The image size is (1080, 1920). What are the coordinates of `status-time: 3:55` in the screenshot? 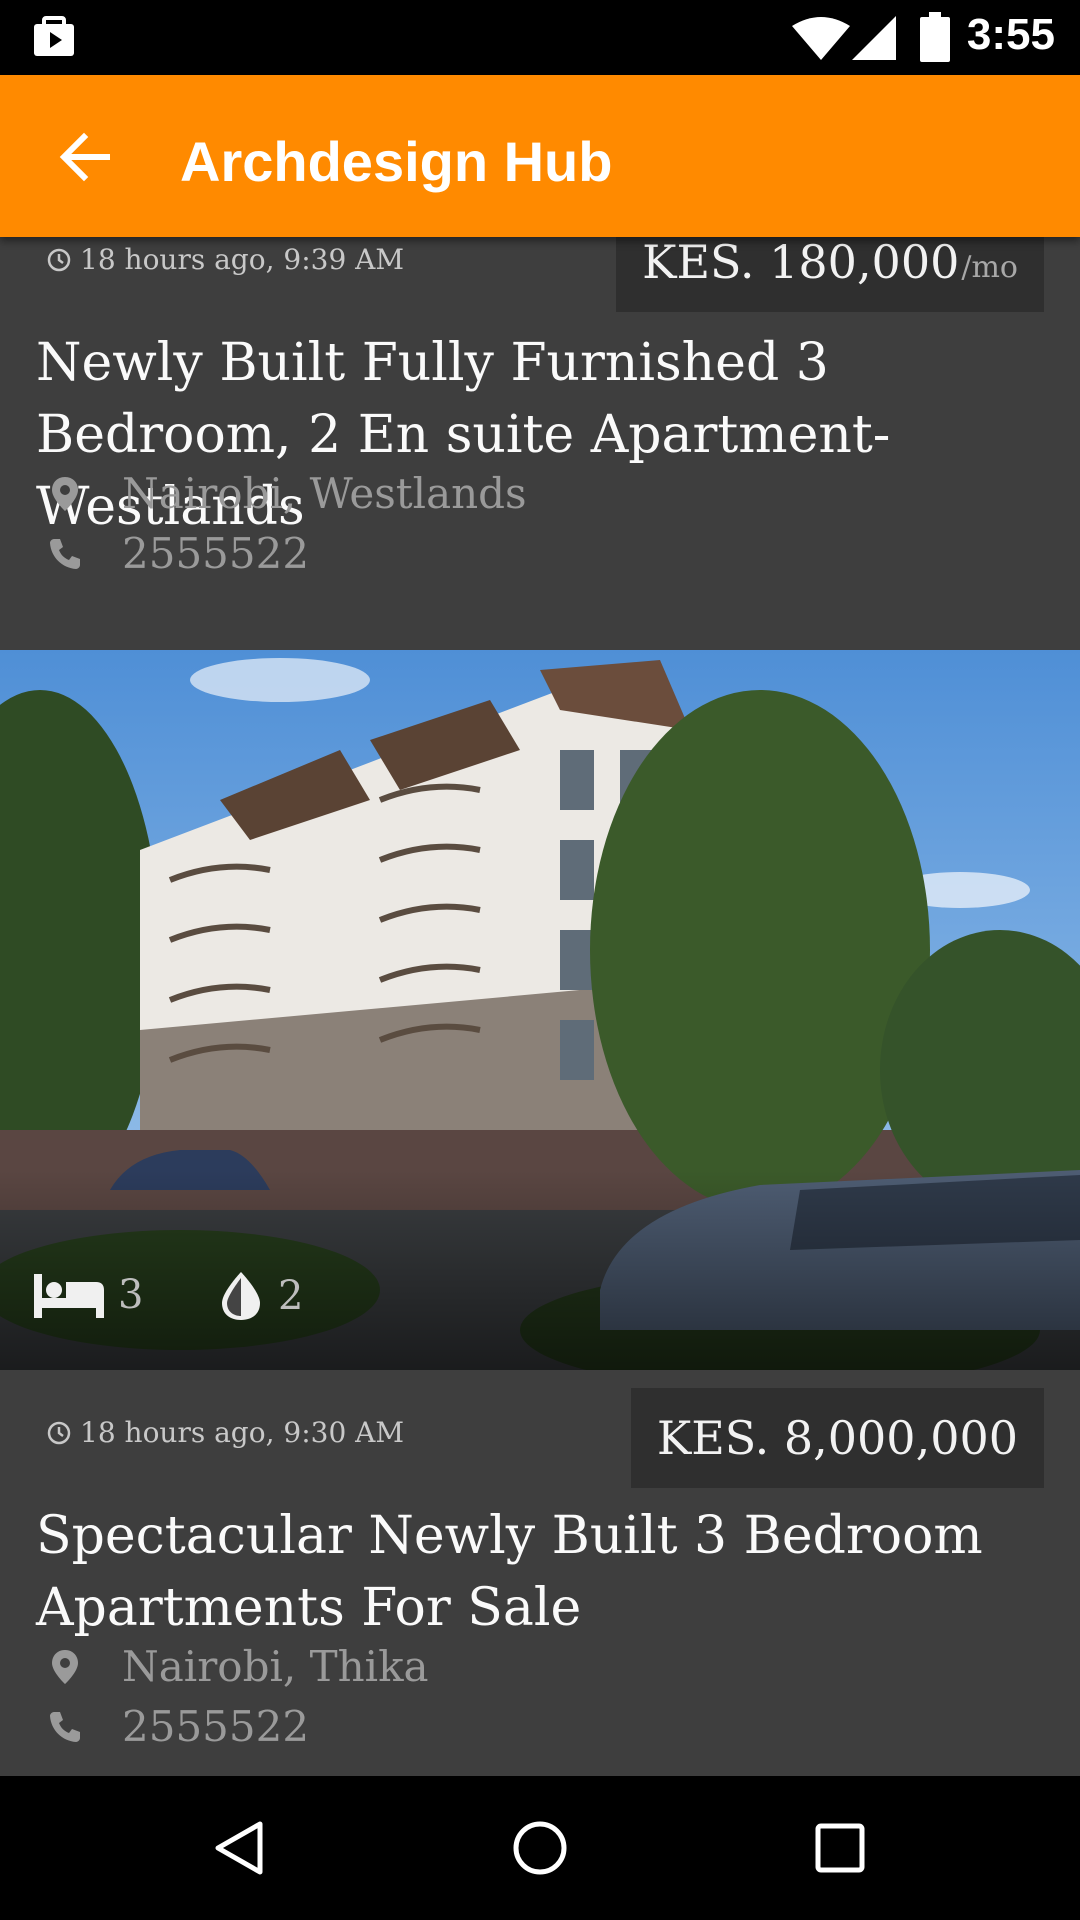 It's located at (1010, 34).